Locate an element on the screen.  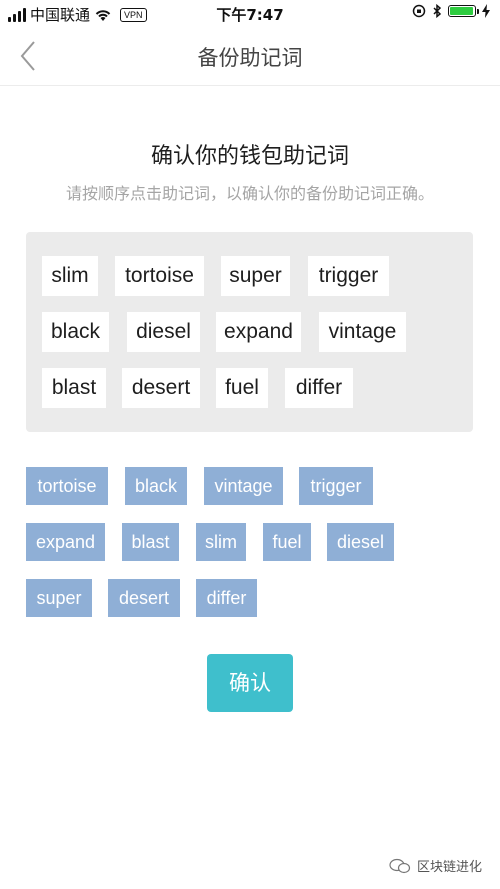
selected-word: expand is located at coordinates (258, 332).